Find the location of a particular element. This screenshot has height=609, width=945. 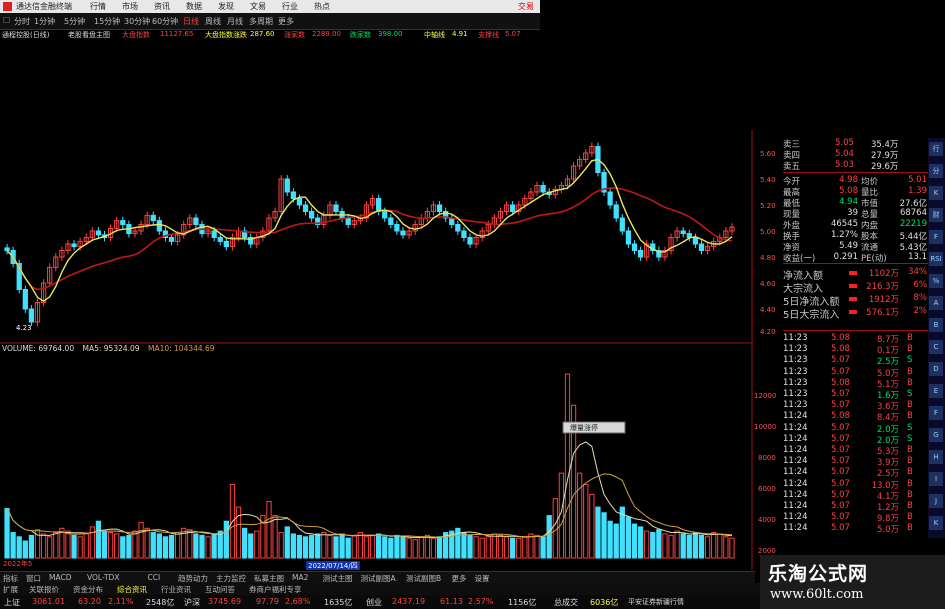

broker-name: 平安证券新疆行情 is located at coordinates (656, 602).